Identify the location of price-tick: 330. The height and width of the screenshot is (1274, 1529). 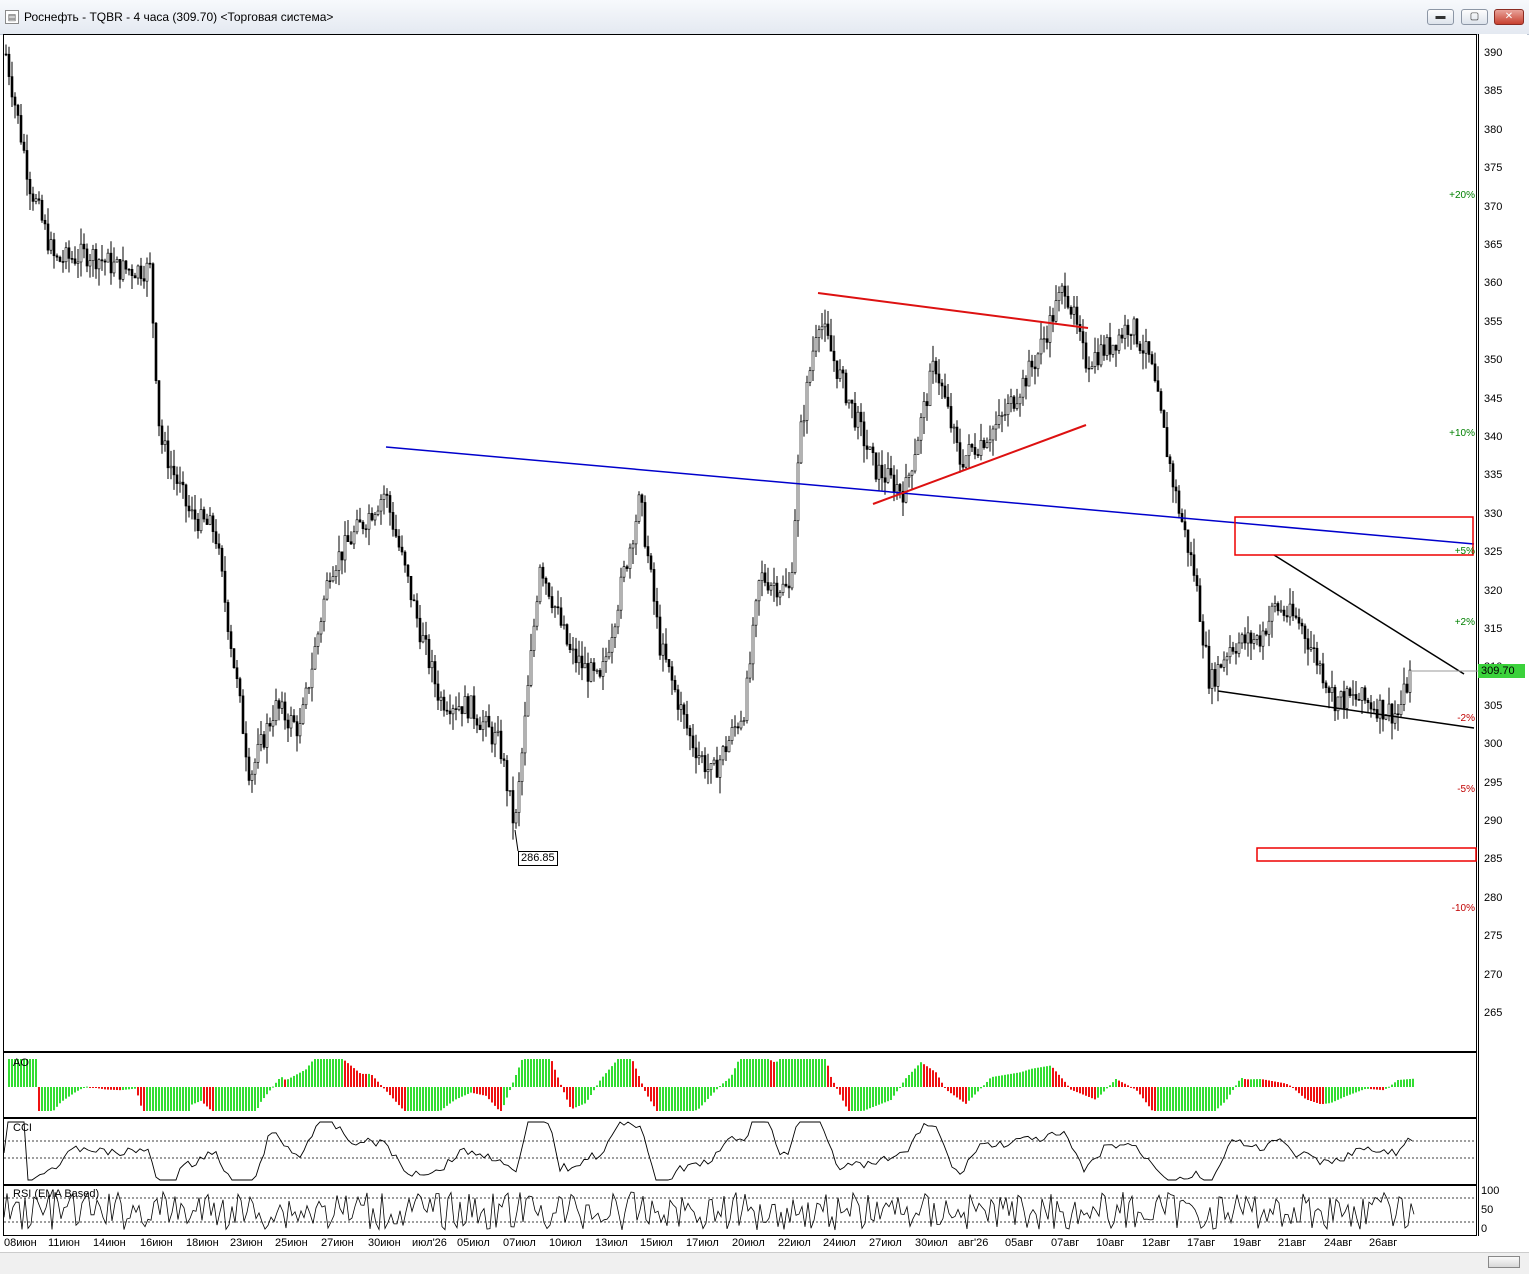
(1493, 513).